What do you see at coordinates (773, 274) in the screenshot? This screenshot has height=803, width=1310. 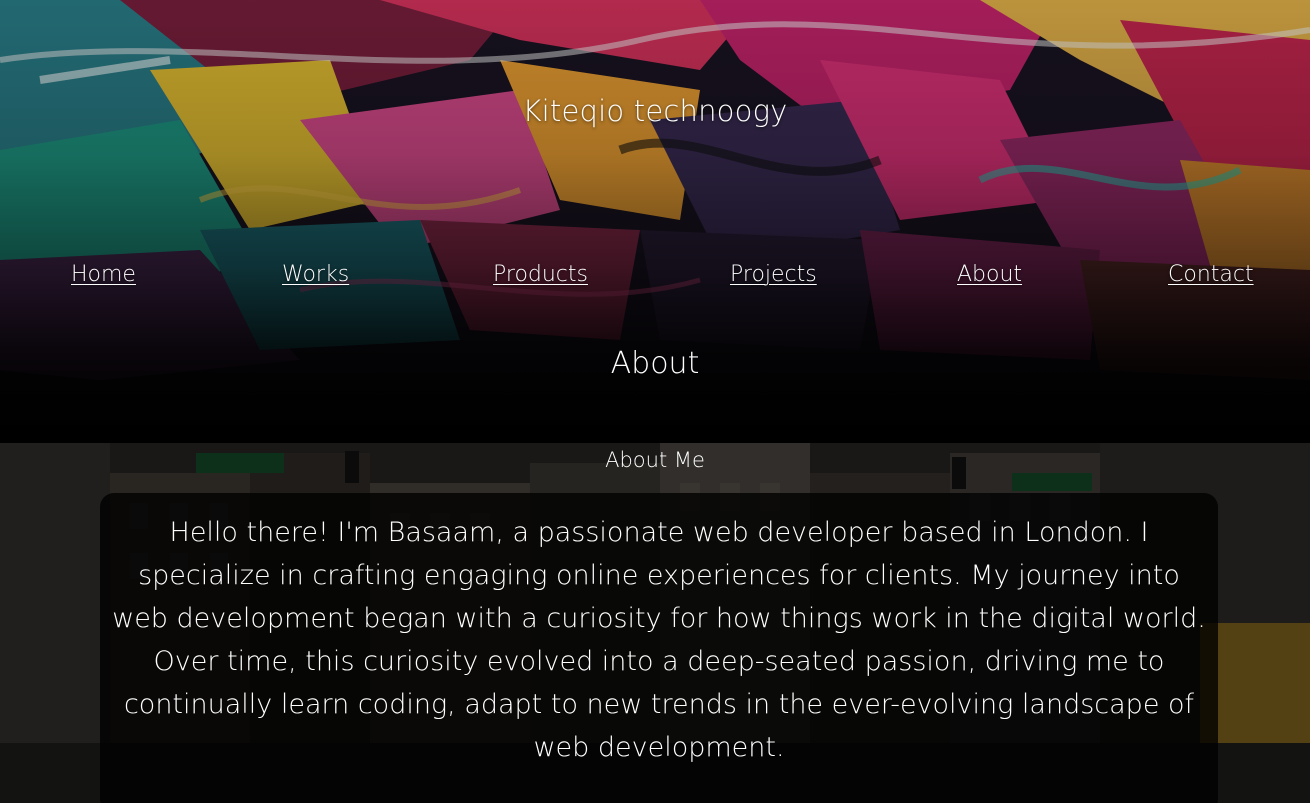 I see `nav-link-projects: Projects` at bounding box center [773, 274].